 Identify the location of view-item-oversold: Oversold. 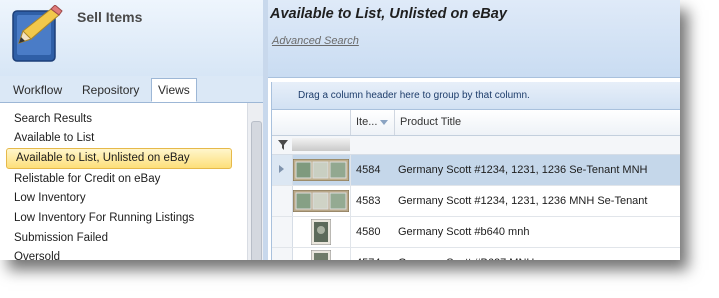
(123, 254).